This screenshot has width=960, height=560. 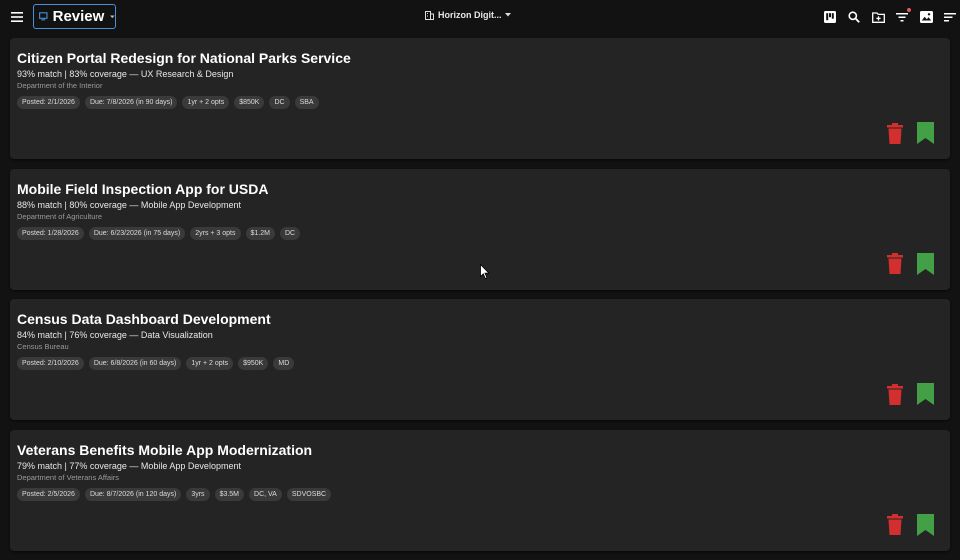 What do you see at coordinates (48, 102) in the screenshot?
I see `chip-posted: Posted: 2/1/2026` at bounding box center [48, 102].